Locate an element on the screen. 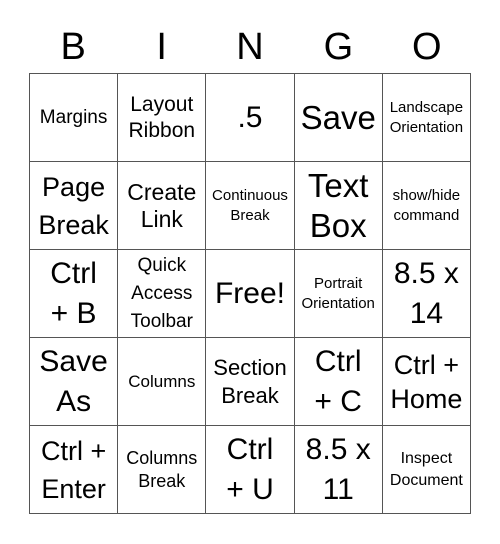 The image size is (500, 544). cell-text: Create Link is located at coordinates (162, 205).